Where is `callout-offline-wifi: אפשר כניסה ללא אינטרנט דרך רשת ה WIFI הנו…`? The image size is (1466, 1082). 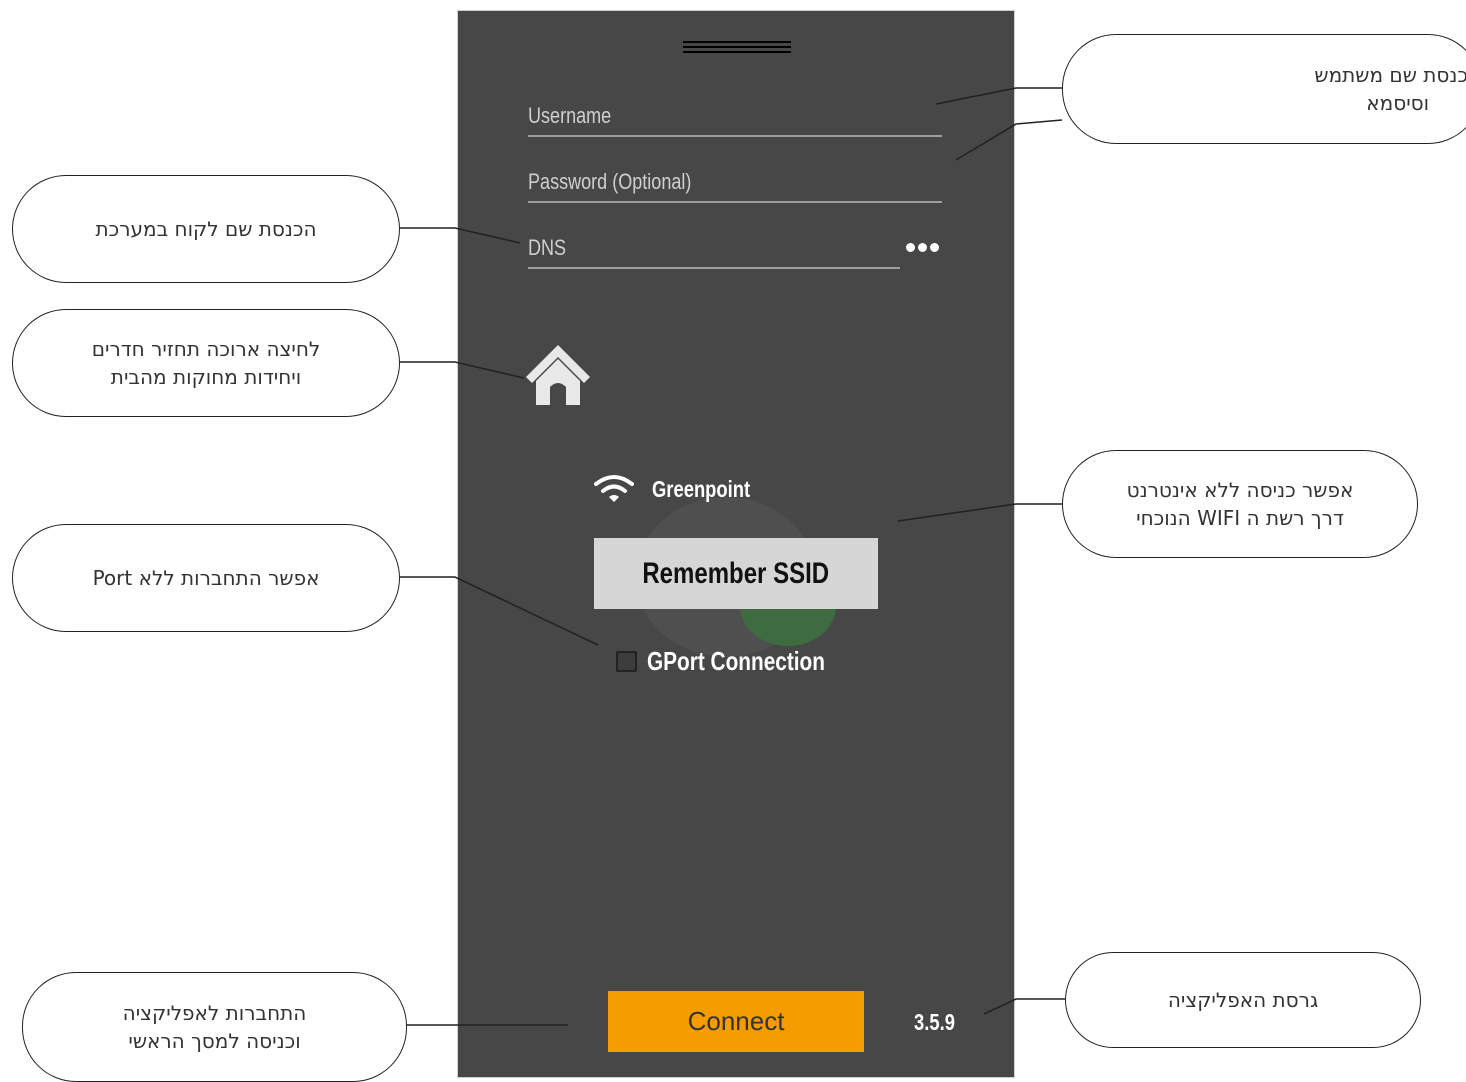 callout-offline-wifi: אפשר כניסה ללא אינטרנט דרך רשת ה WIFI הנו… is located at coordinates (1240, 504).